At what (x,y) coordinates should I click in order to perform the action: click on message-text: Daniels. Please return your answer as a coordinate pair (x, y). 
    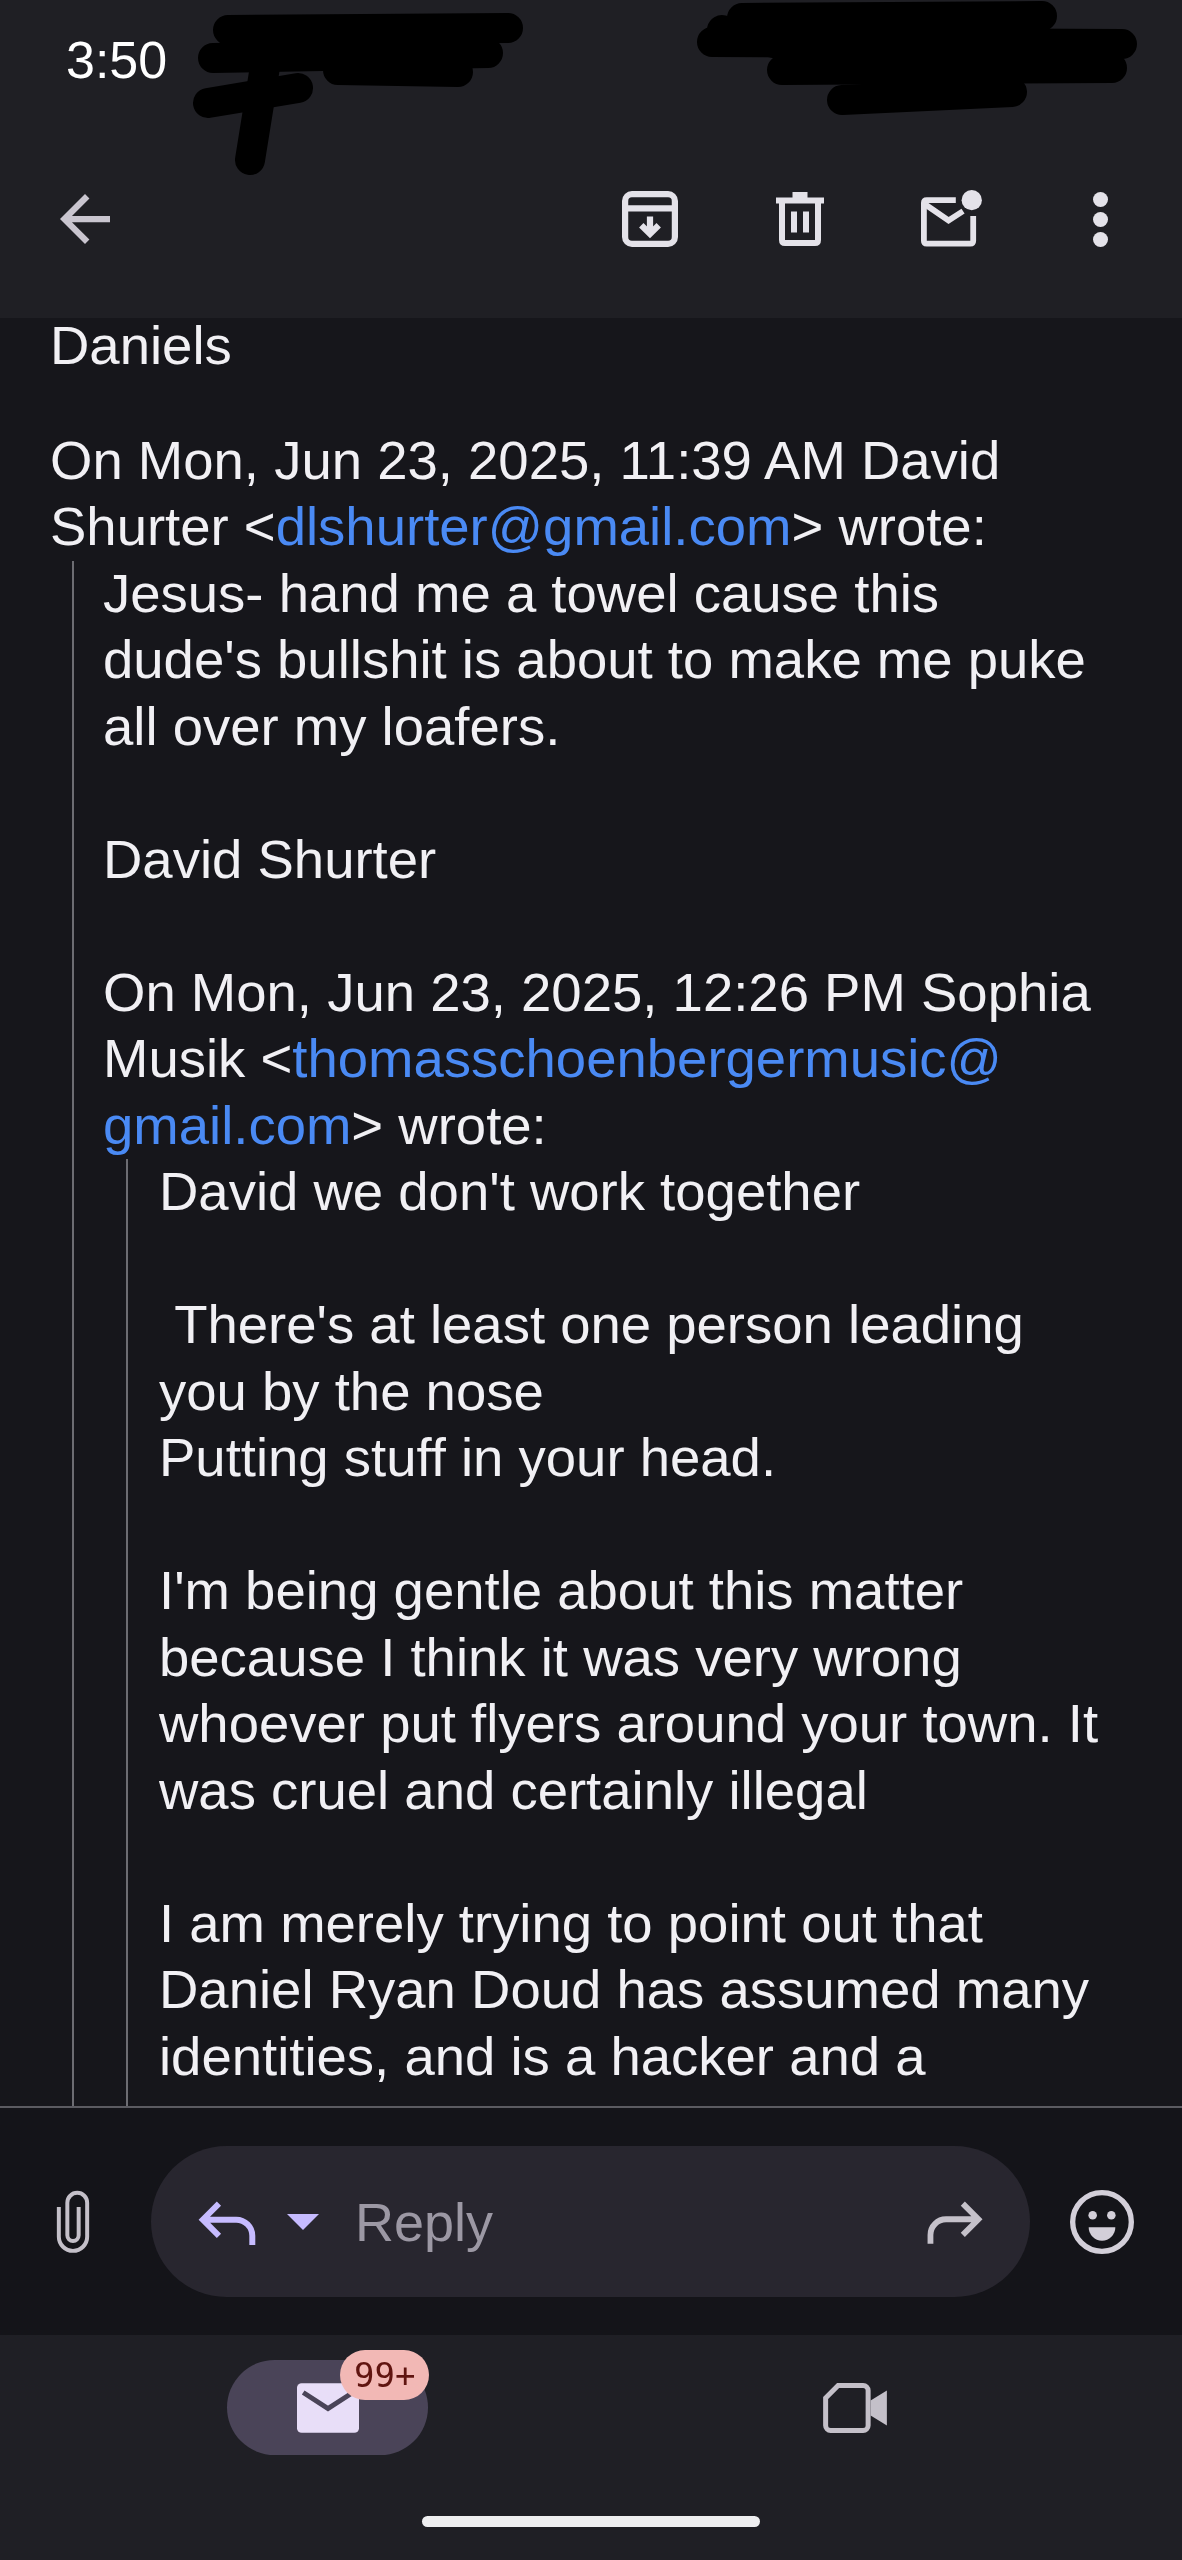
    Looking at the image, I should click on (141, 346).